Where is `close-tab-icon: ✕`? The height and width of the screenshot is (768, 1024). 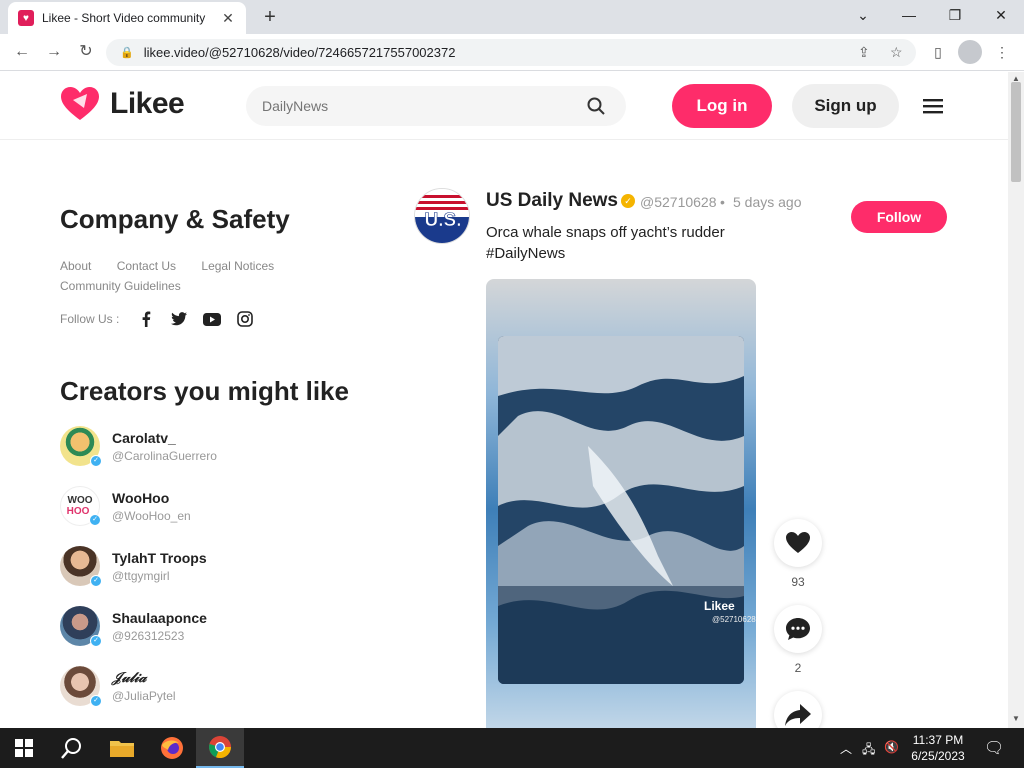
close-tab-icon: ✕ is located at coordinates (228, 18).